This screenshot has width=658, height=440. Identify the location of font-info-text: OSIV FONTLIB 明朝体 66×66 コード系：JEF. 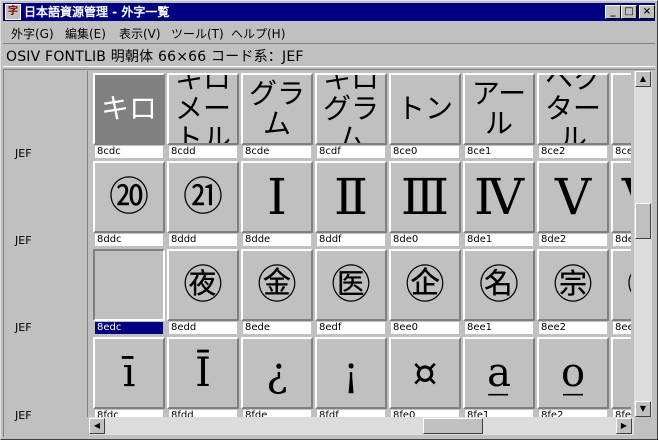
(155, 57).